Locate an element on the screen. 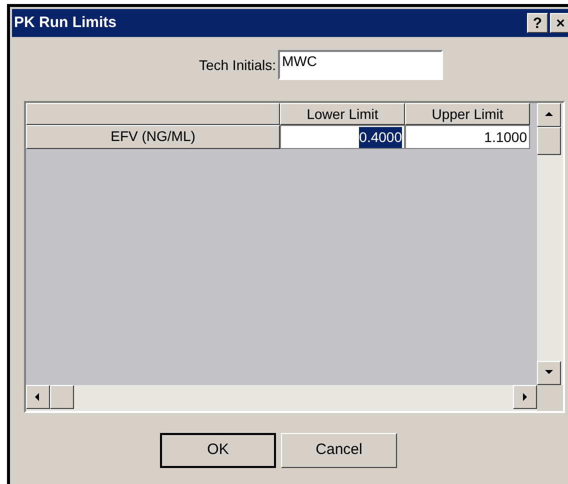 The height and width of the screenshot is (484, 568). cancel-button: Cancel is located at coordinates (339, 450).